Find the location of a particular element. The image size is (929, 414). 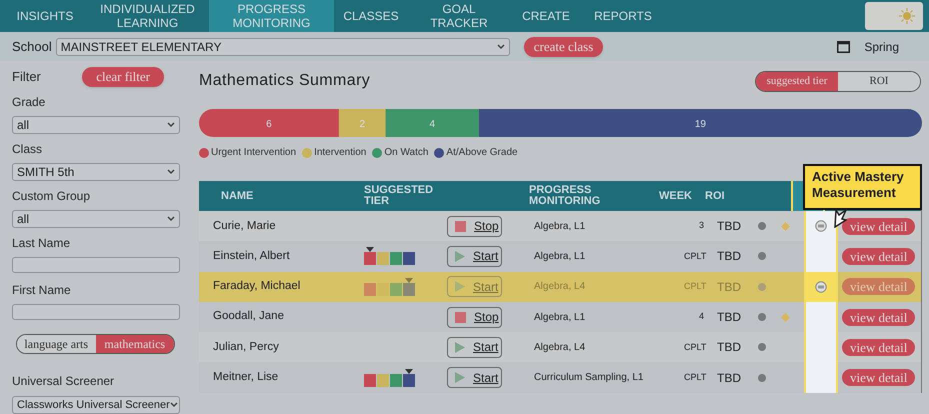

table-row: Goodall, Jane Stop Algebra, L1 4 TBD view detail is located at coordinates (560, 317).